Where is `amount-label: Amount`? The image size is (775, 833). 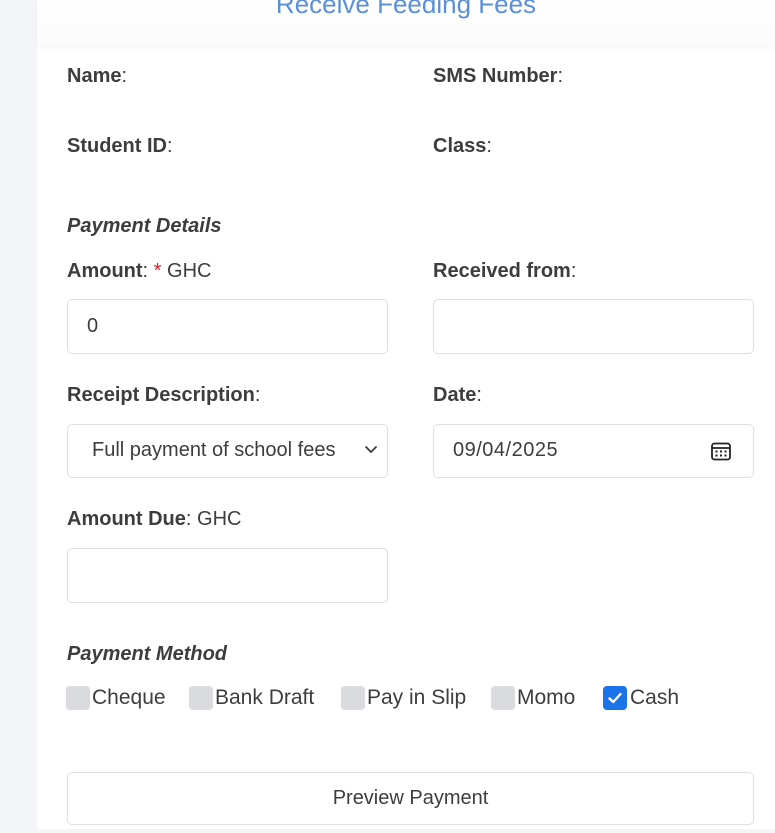 amount-label: Amount is located at coordinates (105, 271).